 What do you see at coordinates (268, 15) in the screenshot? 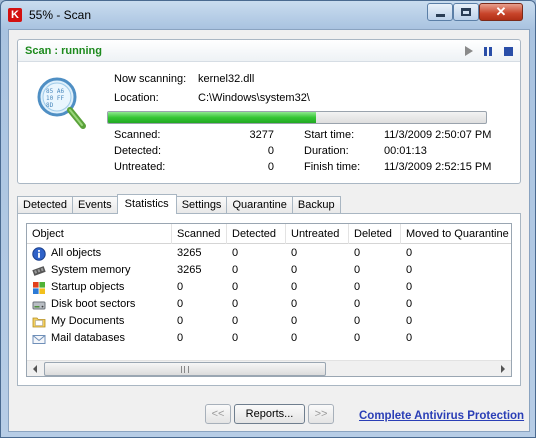
I see `title-bar: K 55% - Scan ✕` at bounding box center [268, 15].